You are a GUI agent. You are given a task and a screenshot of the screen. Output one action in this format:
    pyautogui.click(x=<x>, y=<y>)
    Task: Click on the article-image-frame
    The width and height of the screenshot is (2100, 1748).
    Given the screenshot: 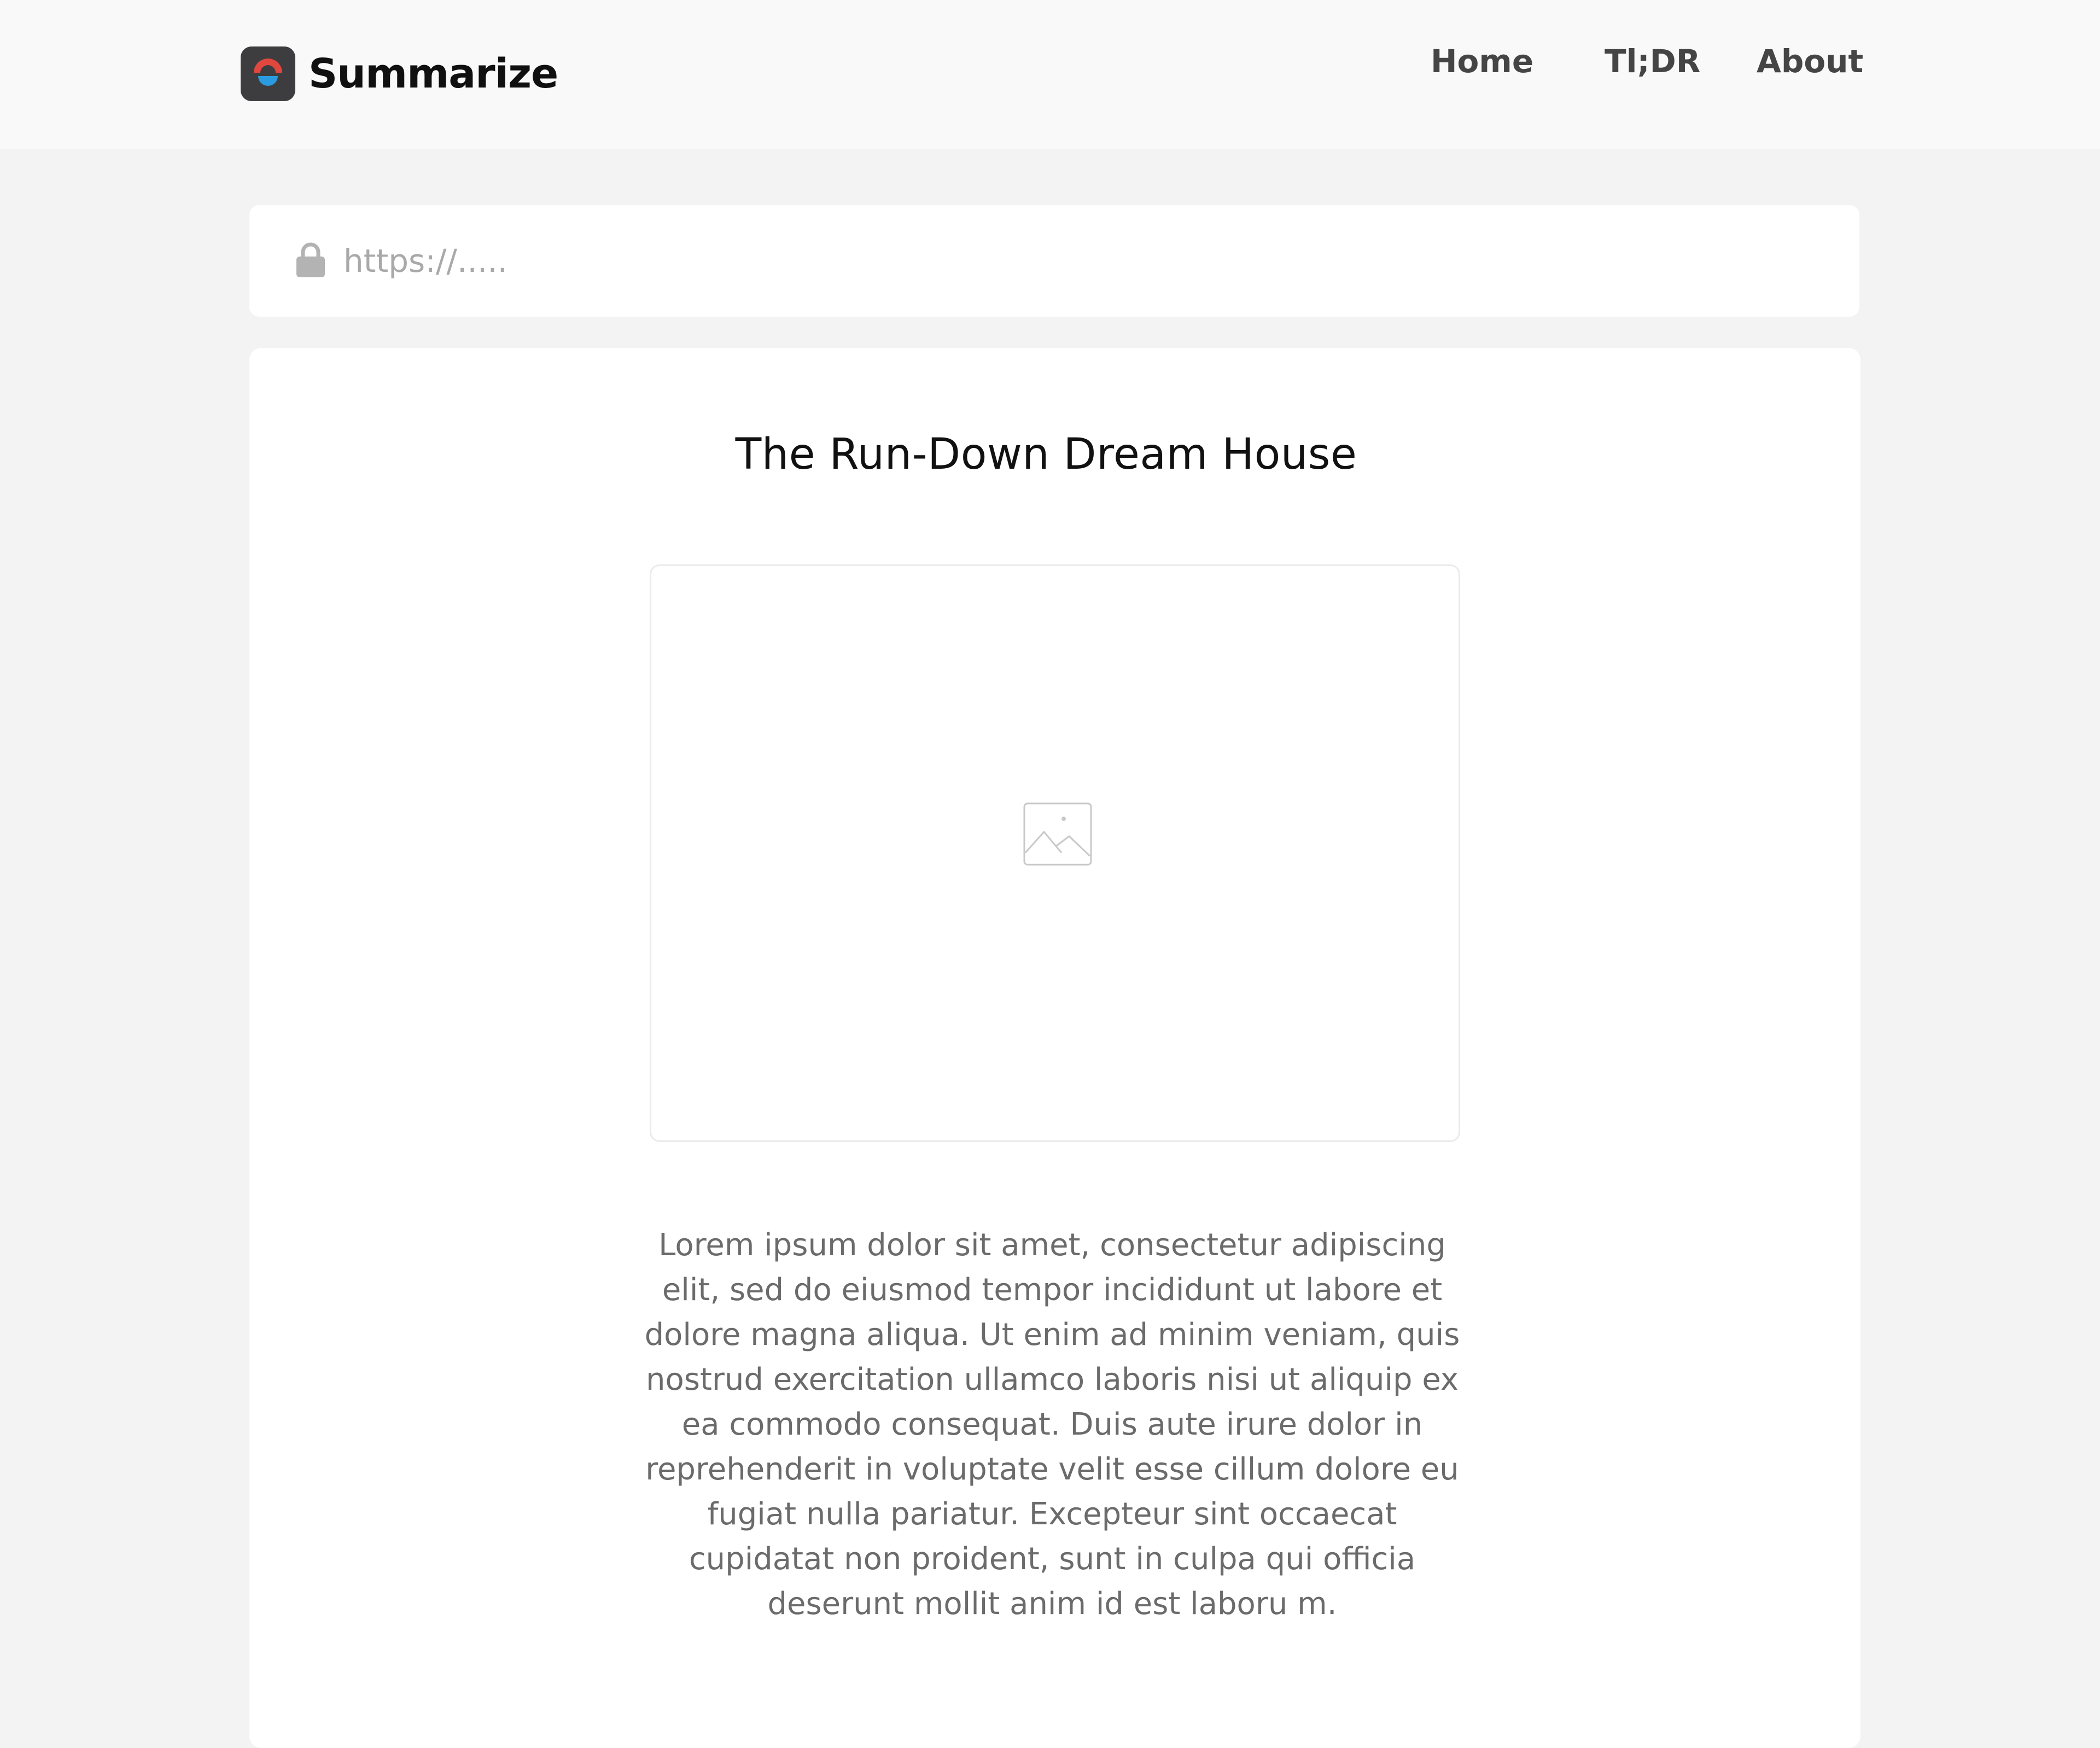 What is the action you would take?
    pyautogui.click(x=1055, y=853)
    